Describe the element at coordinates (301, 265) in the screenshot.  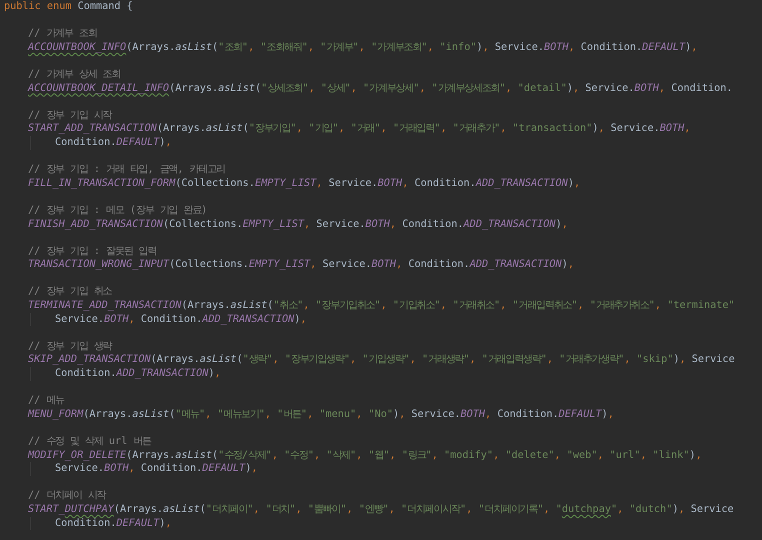
I see `code-line: TRANSACTION_WRONG_INPUT(Collections.EMPTY_LIST, Service.BOTH, Condition.ADD_TRANSACTION),` at that location.